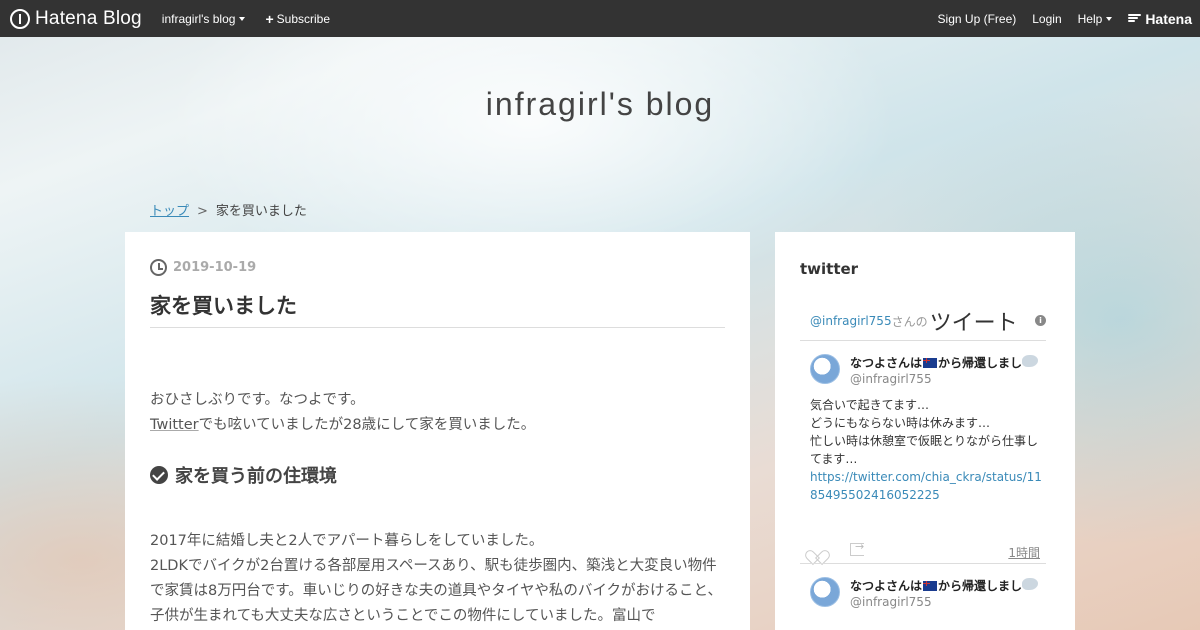  Describe the element at coordinates (88, 18) in the screenshot. I see `brand-label: Hatena Blog` at that location.